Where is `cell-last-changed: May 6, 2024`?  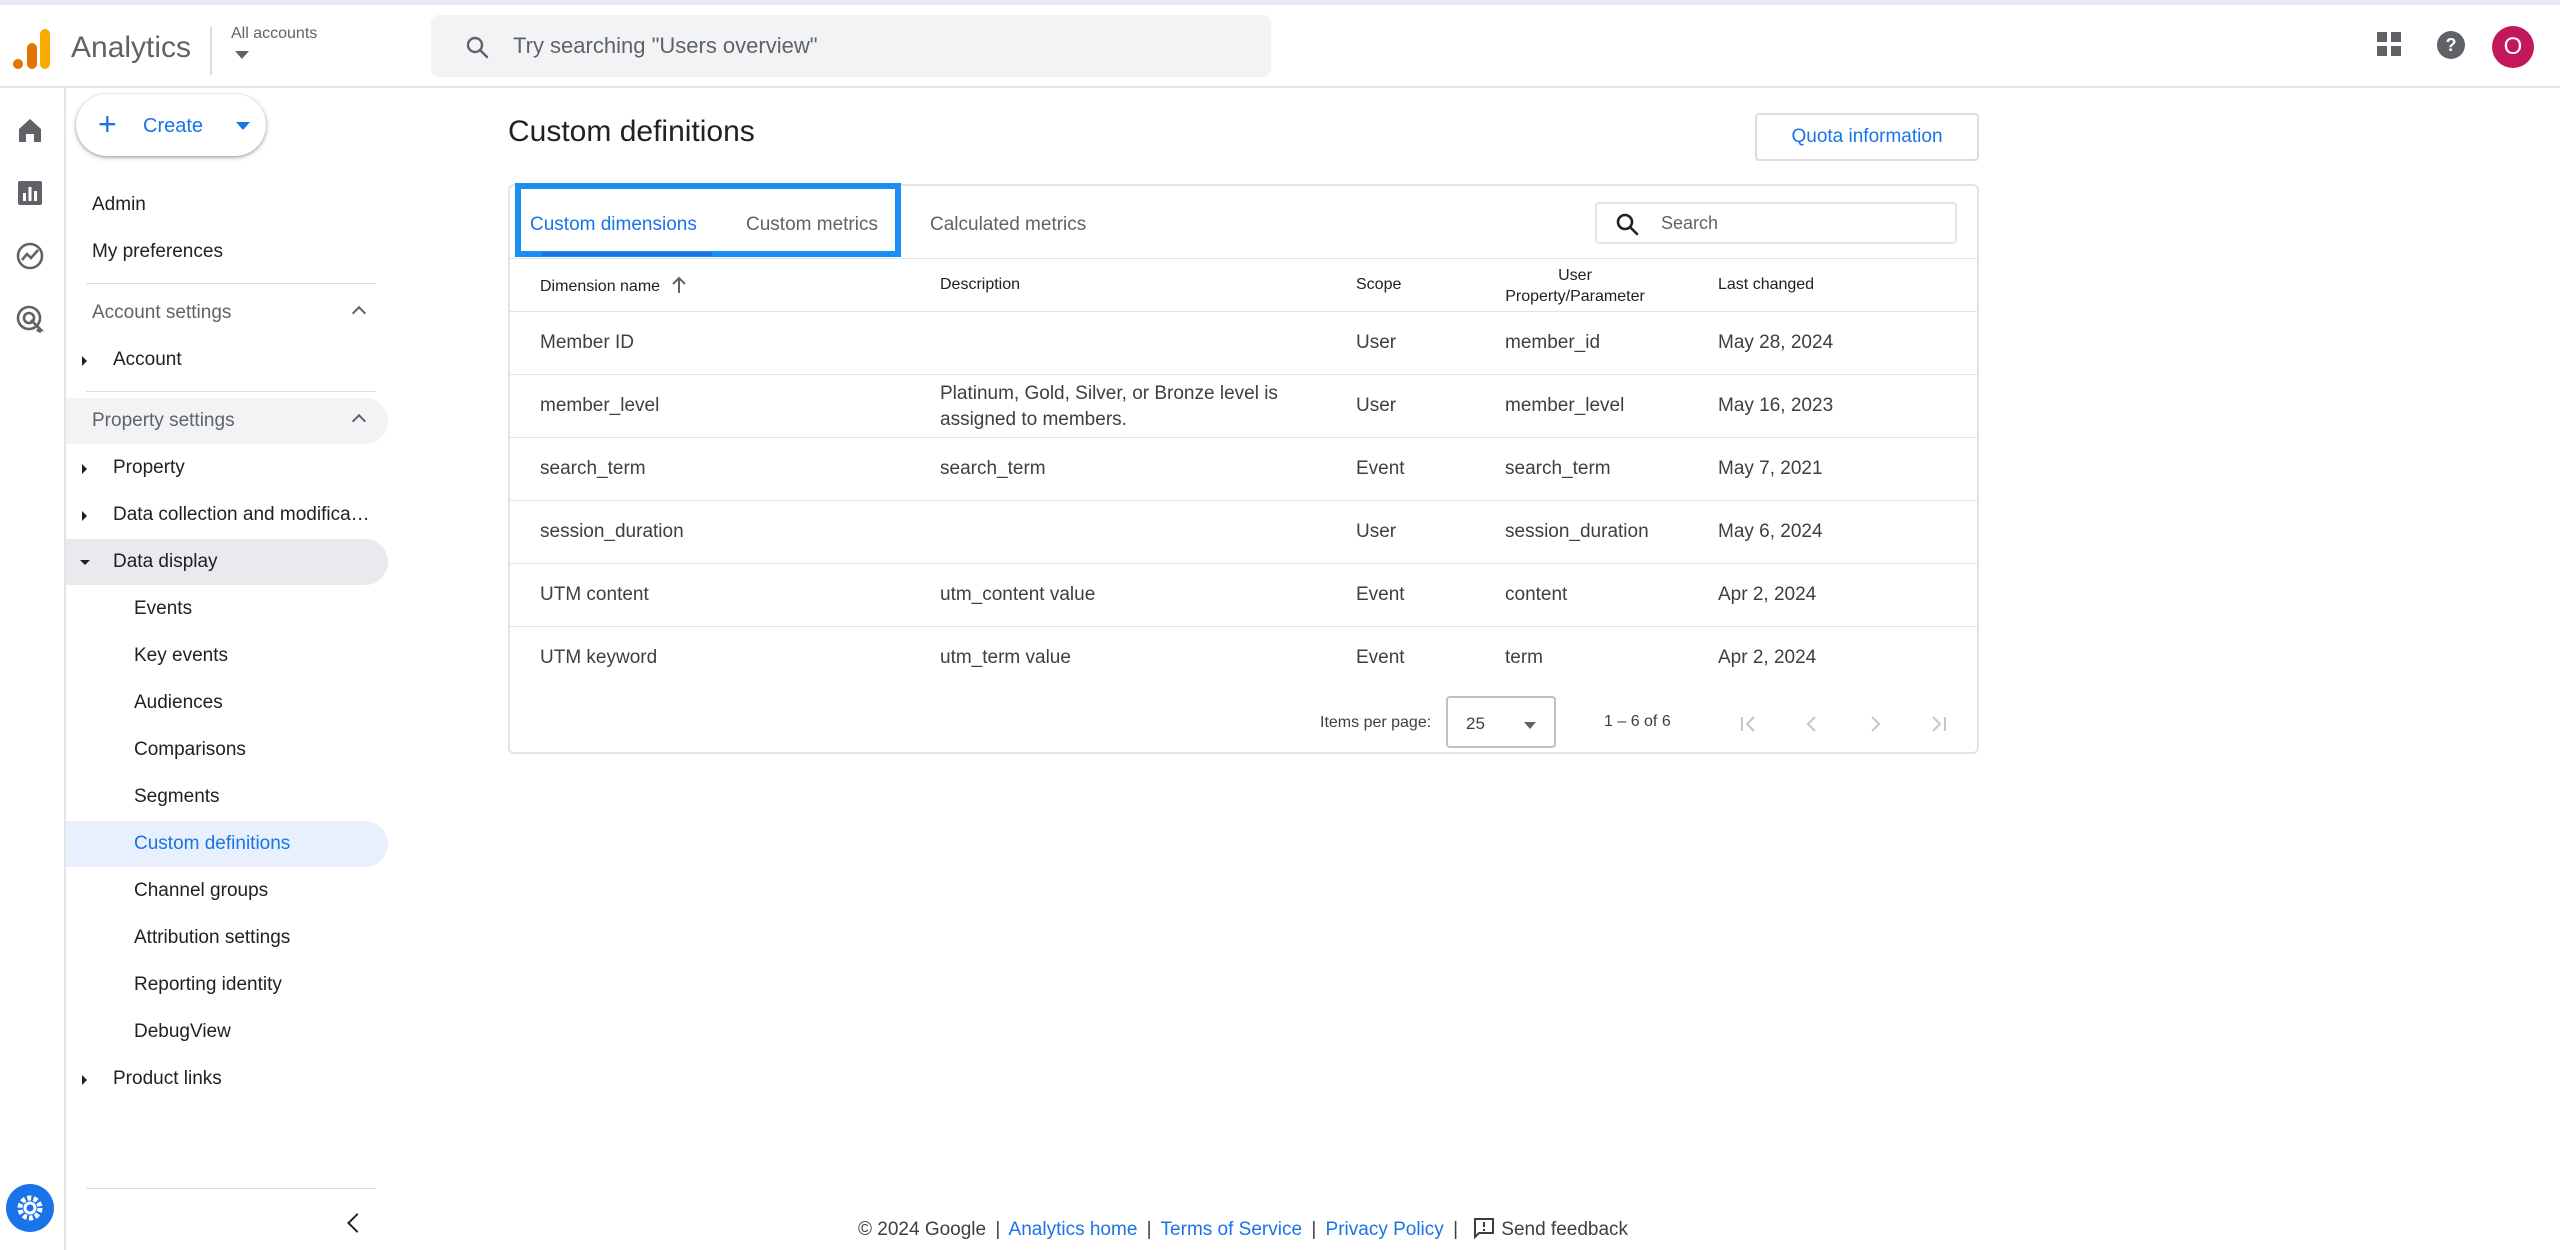
cell-last-changed: May 6, 2024 is located at coordinates (1770, 531).